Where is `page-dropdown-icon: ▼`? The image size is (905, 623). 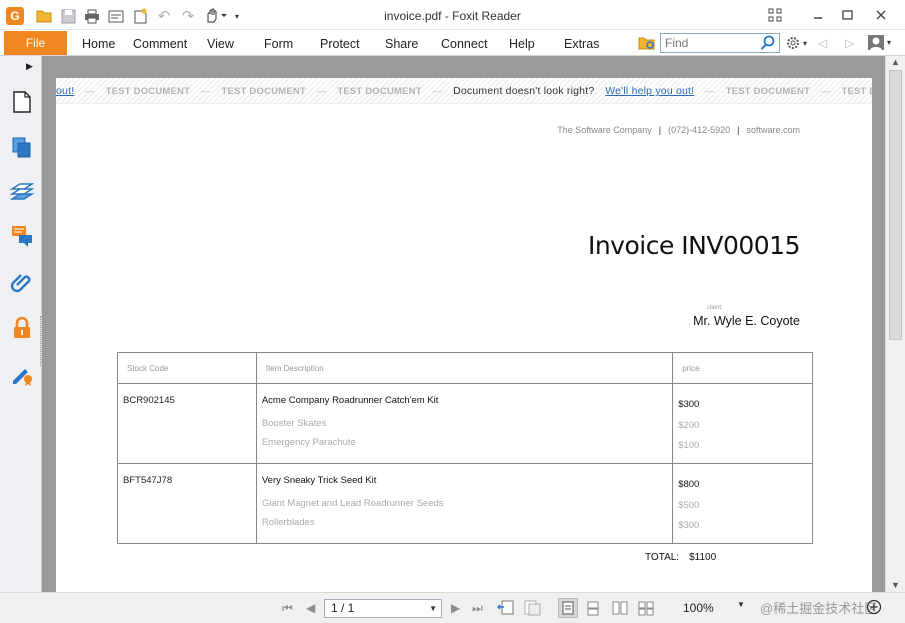
page-dropdown-icon: ▼ is located at coordinates (433, 608).